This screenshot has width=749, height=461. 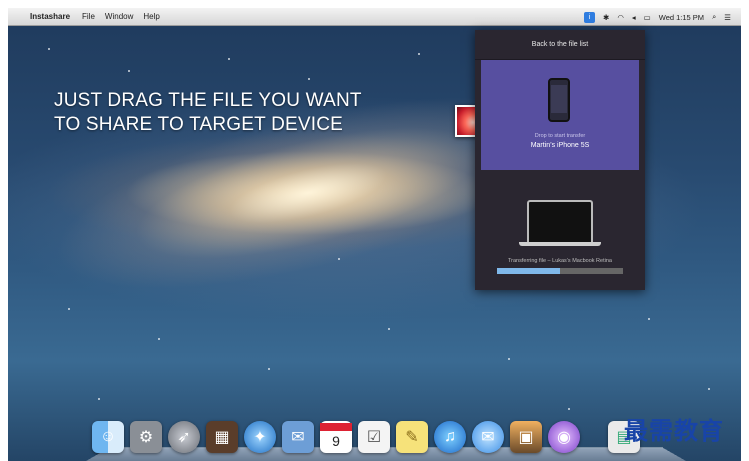 I want to click on messages-icon: ✉, so click(x=488, y=437).